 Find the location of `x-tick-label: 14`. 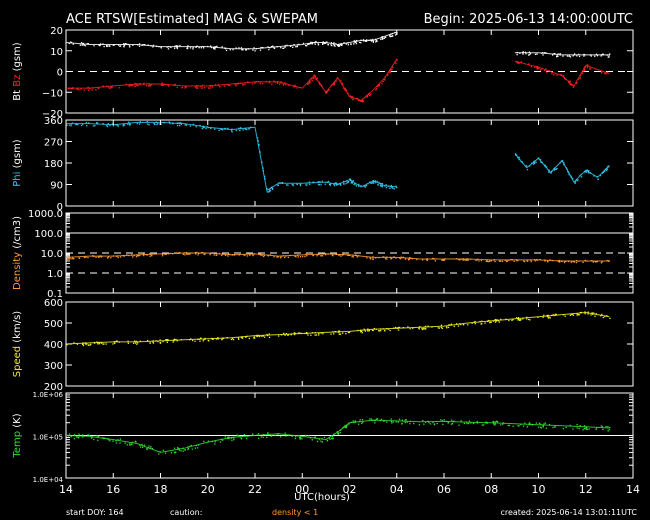

x-tick-label: 14 is located at coordinates (66, 489).